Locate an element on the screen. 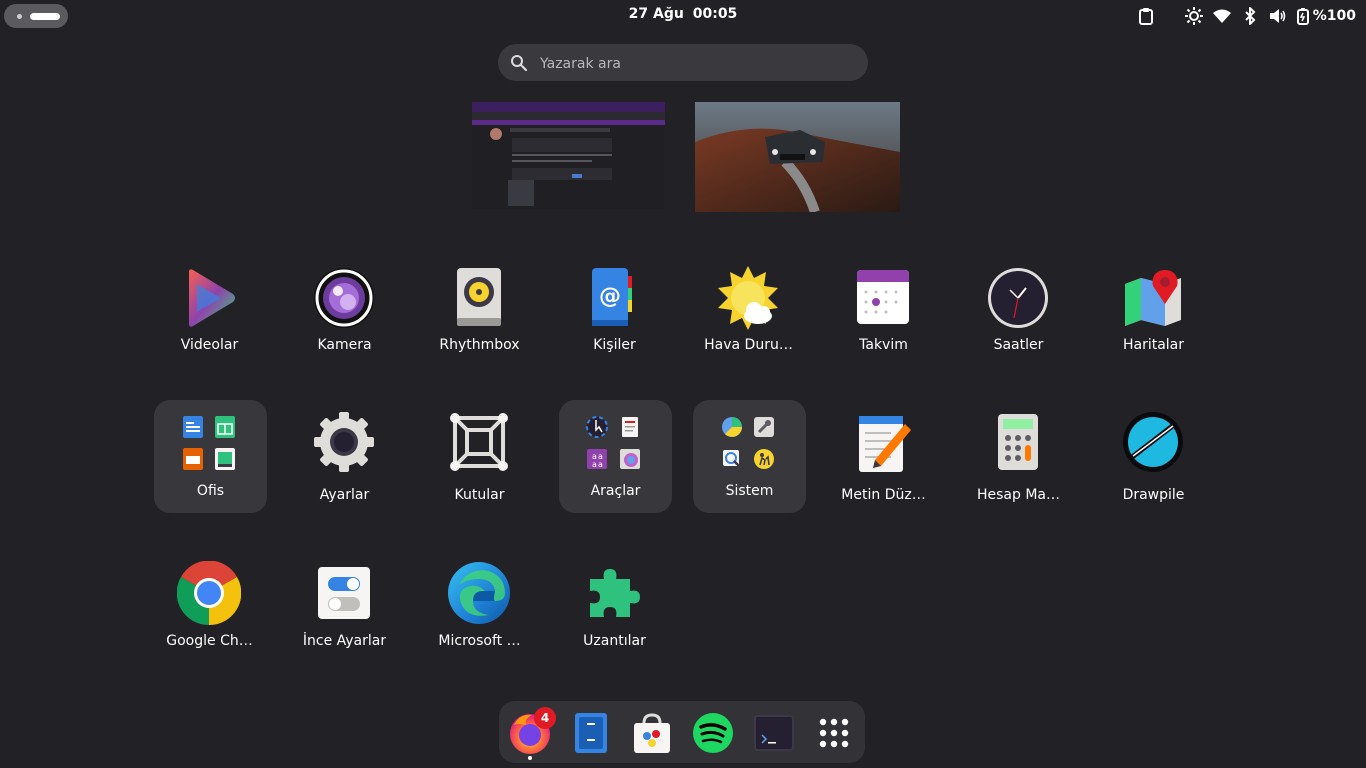  clock-button: 27 Ağu 00:05 is located at coordinates (683, 14).